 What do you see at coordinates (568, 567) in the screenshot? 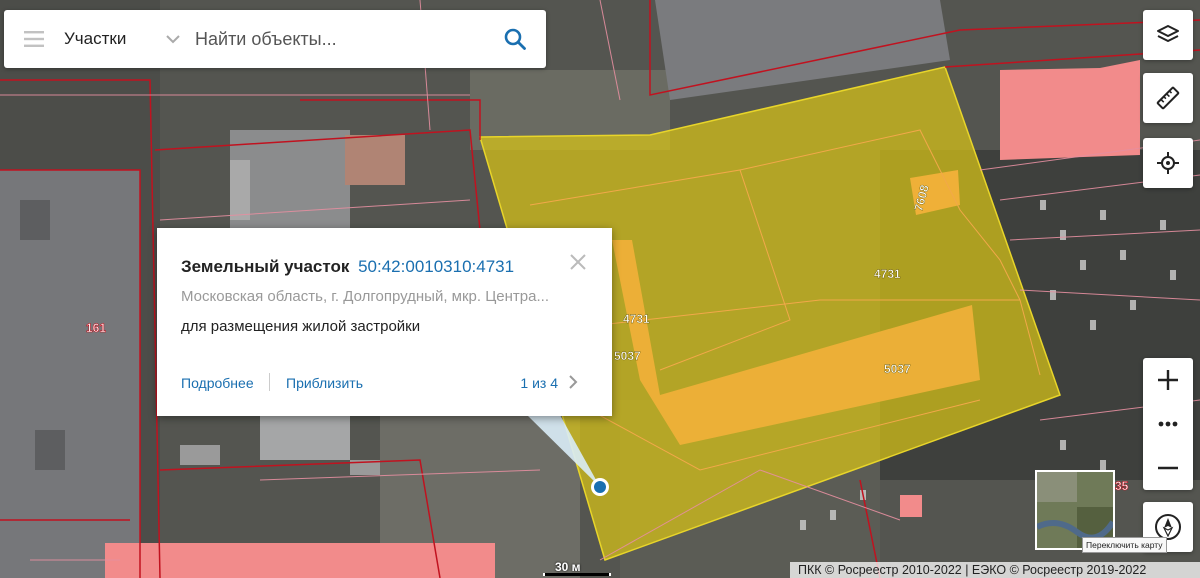
I see `scale-label: 30 м` at bounding box center [568, 567].